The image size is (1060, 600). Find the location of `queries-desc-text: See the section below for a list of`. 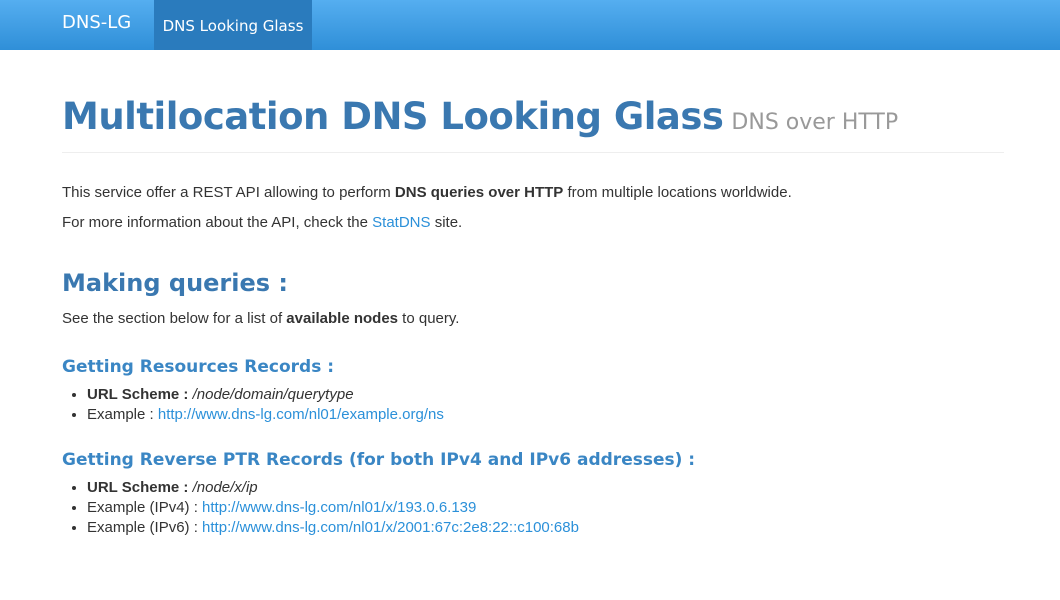

queries-desc-text: See the section below for a list of is located at coordinates (174, 318).